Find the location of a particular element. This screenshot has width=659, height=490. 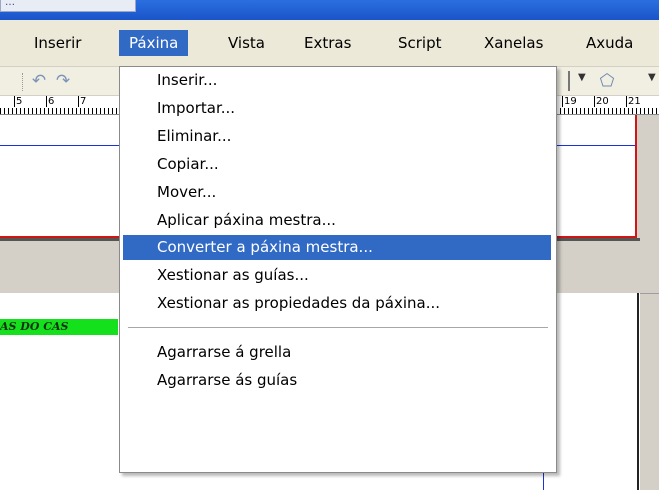

menu-paxina: Páxina is located at coordinates (154, 43).